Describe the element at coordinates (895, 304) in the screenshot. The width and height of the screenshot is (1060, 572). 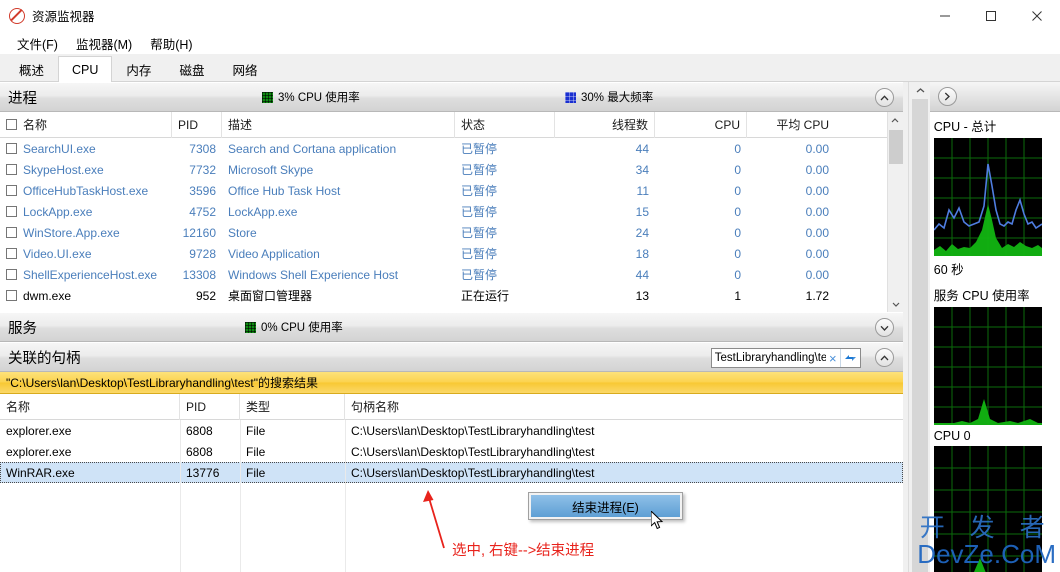
I see `processes-scroll-down-button` at that location.